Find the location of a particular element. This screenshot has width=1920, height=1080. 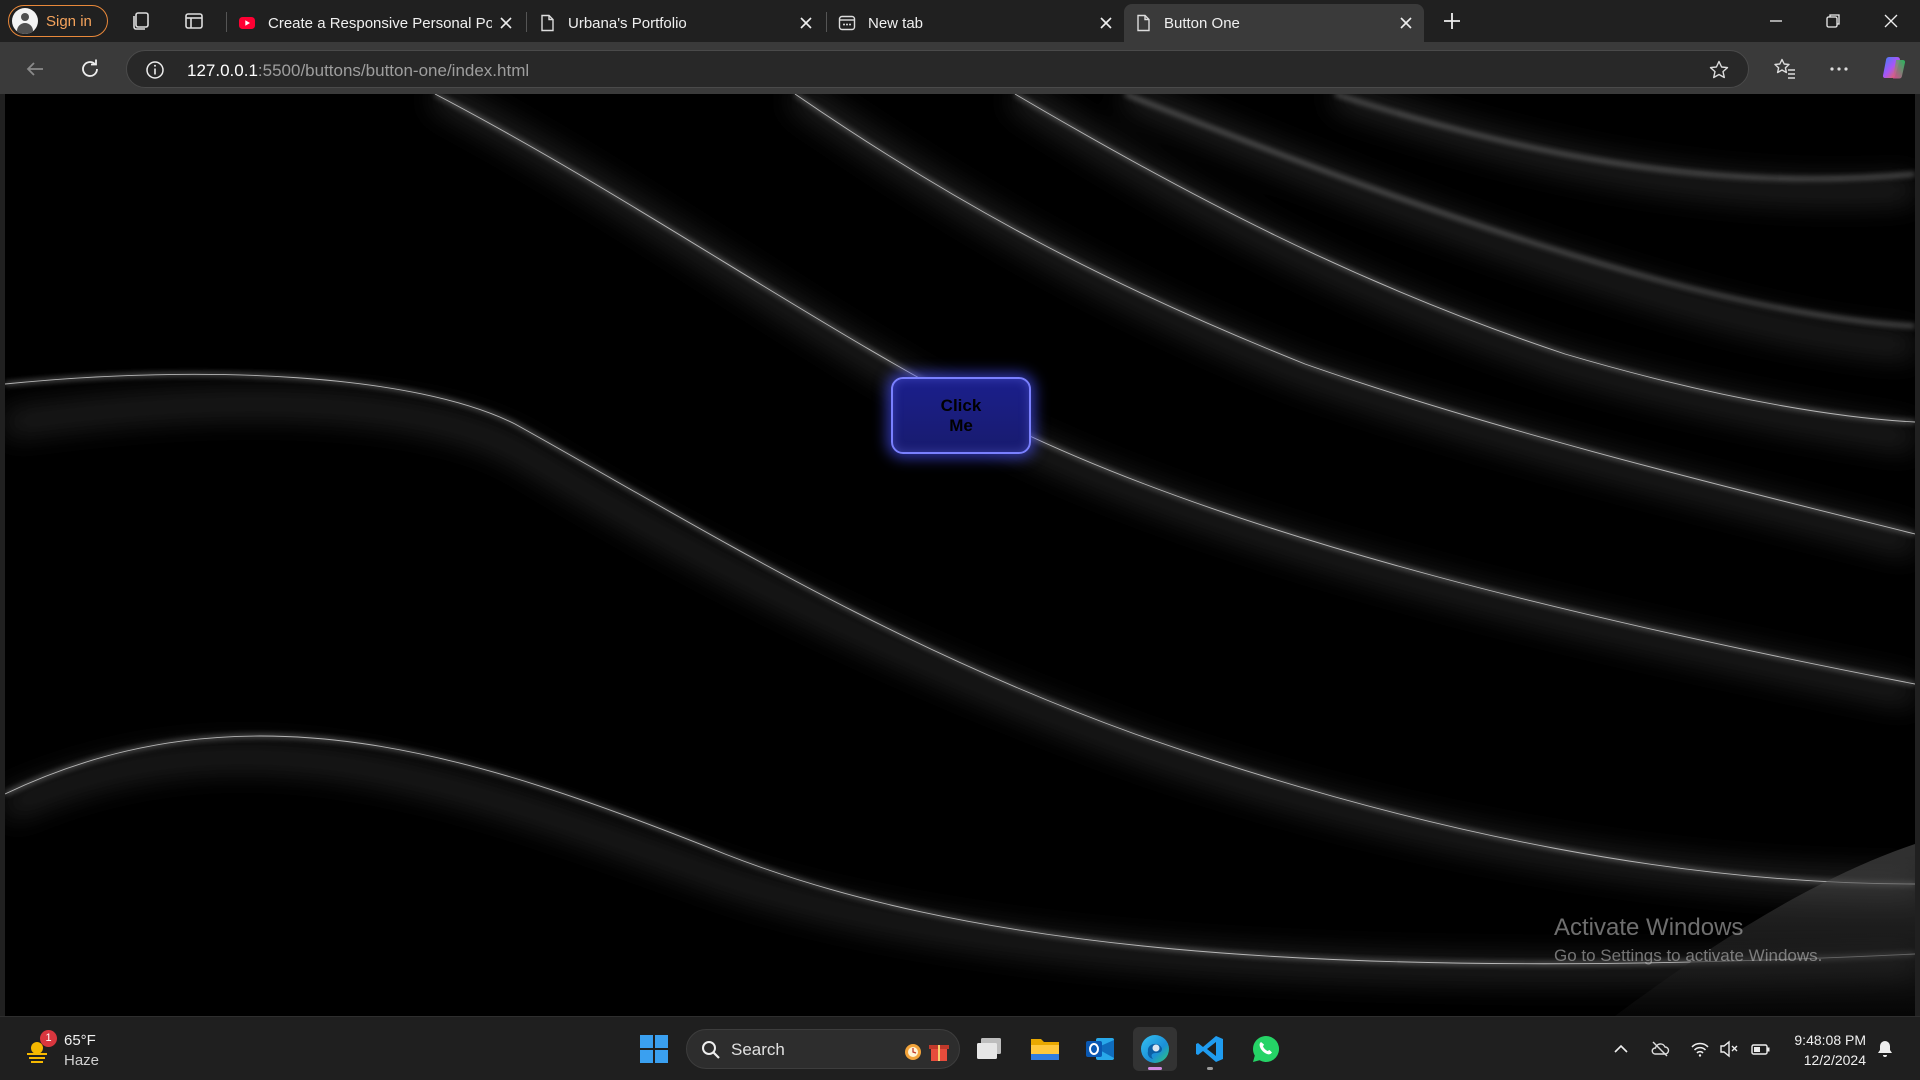

windows-logo-icon is located at coordinates (654, 1049).